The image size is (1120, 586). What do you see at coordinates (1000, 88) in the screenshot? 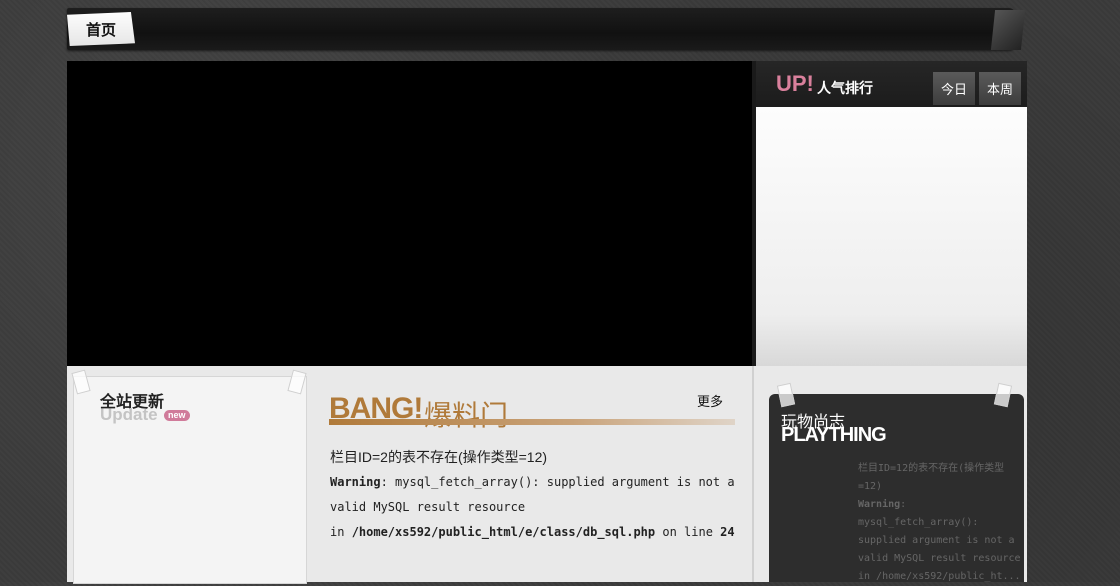
I see `tab-this-week: 本周` at bounding box center [1000, 88].